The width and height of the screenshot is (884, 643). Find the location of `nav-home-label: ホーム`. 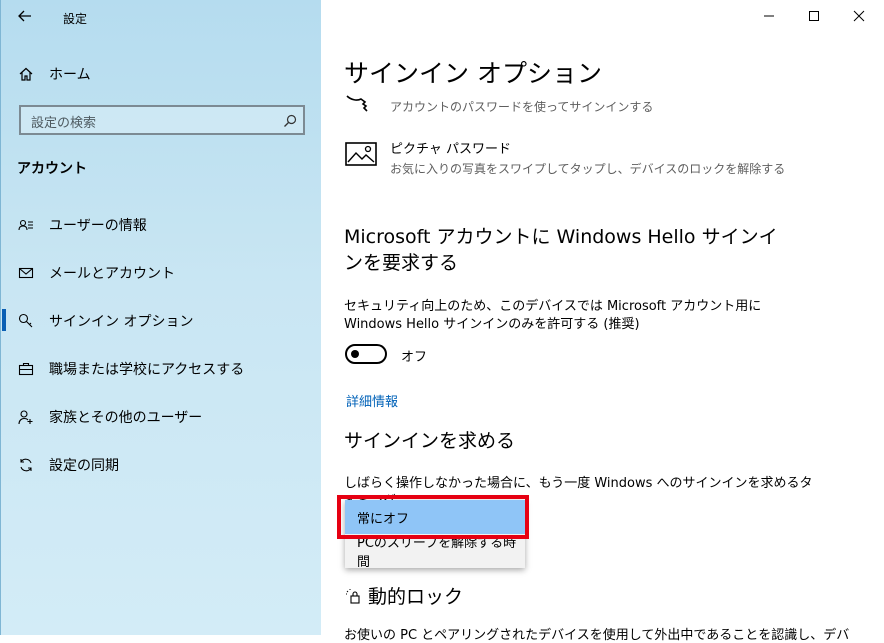

nav-home-label: ホーム is located at coordinates (70, 75).